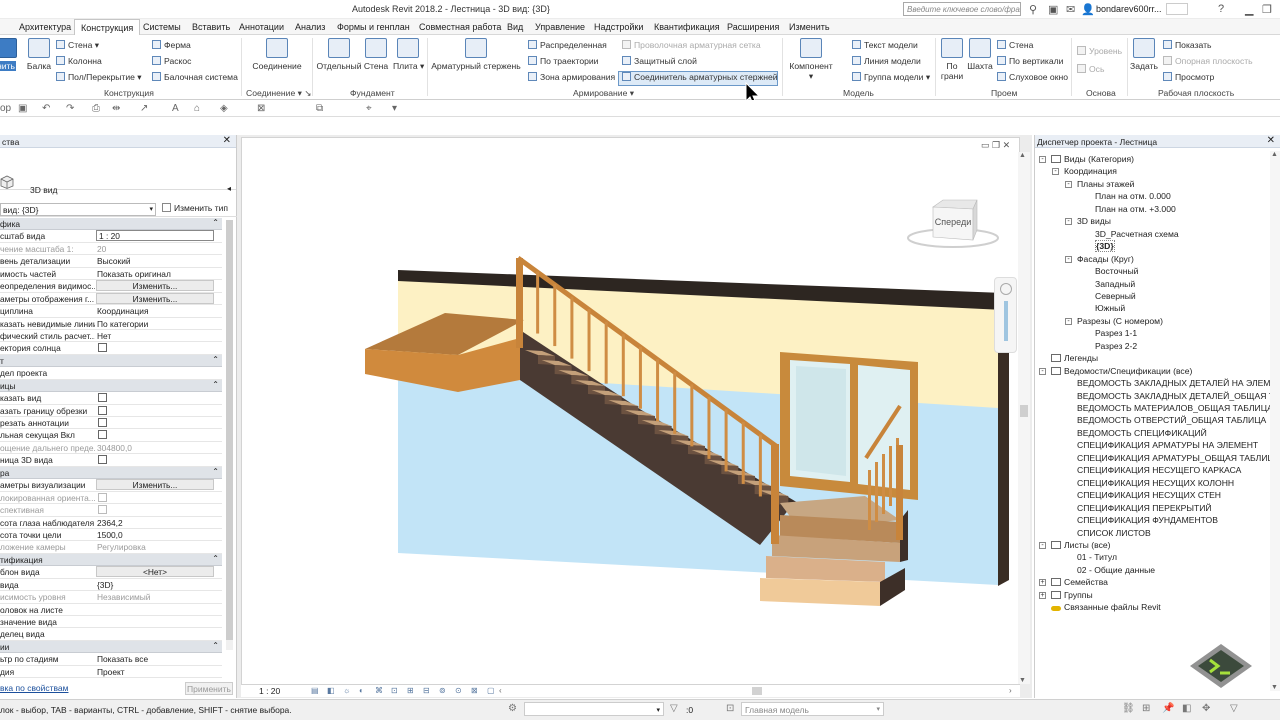 The width and height of the screenshot is (1280, 720). What do you see at coordinates (1142, 433) in the screenshot?
I see `browser-item: ВЕДОМОСТЬ СПЕЦИФИКАЦИЙ` at bounding box center [1142, 433].